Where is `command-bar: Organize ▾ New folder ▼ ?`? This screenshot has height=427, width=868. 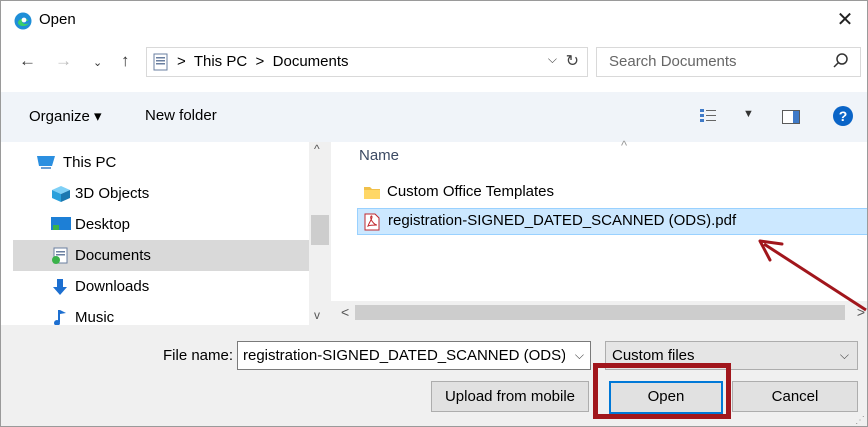 command-bar: Organize ▾ New folder ▼ ? is located at coordinates (434, 117).